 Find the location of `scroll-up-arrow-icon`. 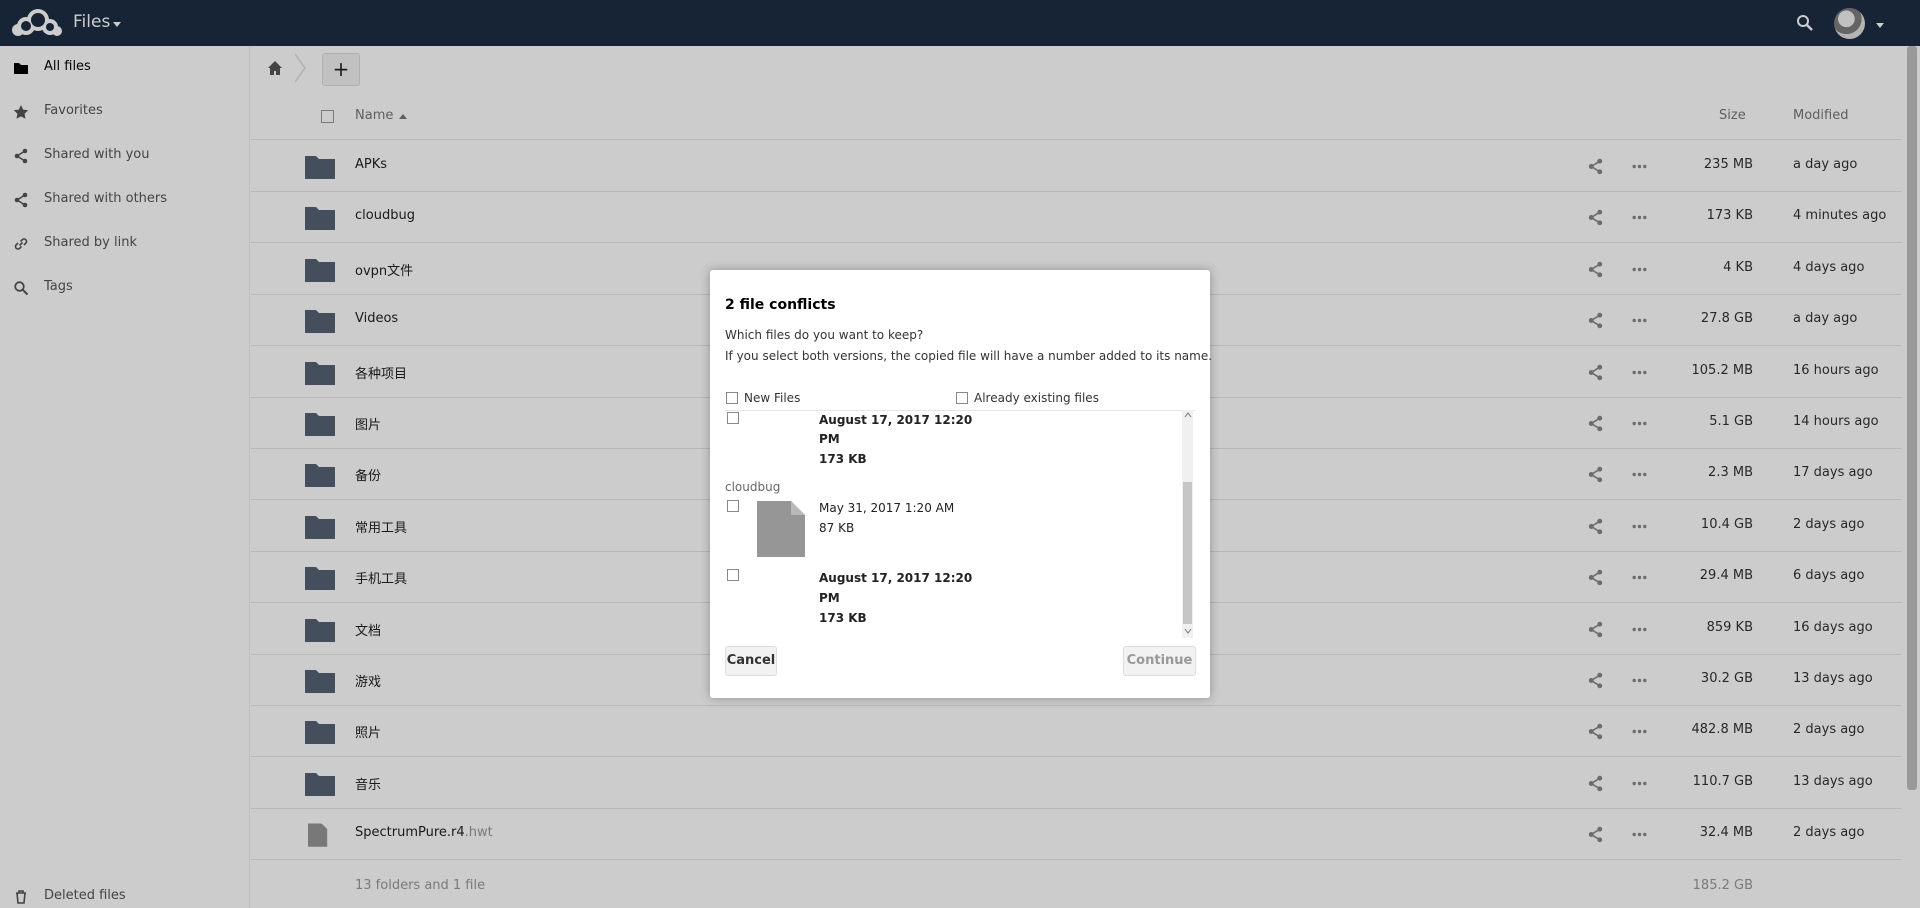

scroll-up-arrow-icon is located at coordinates (1188, 415).